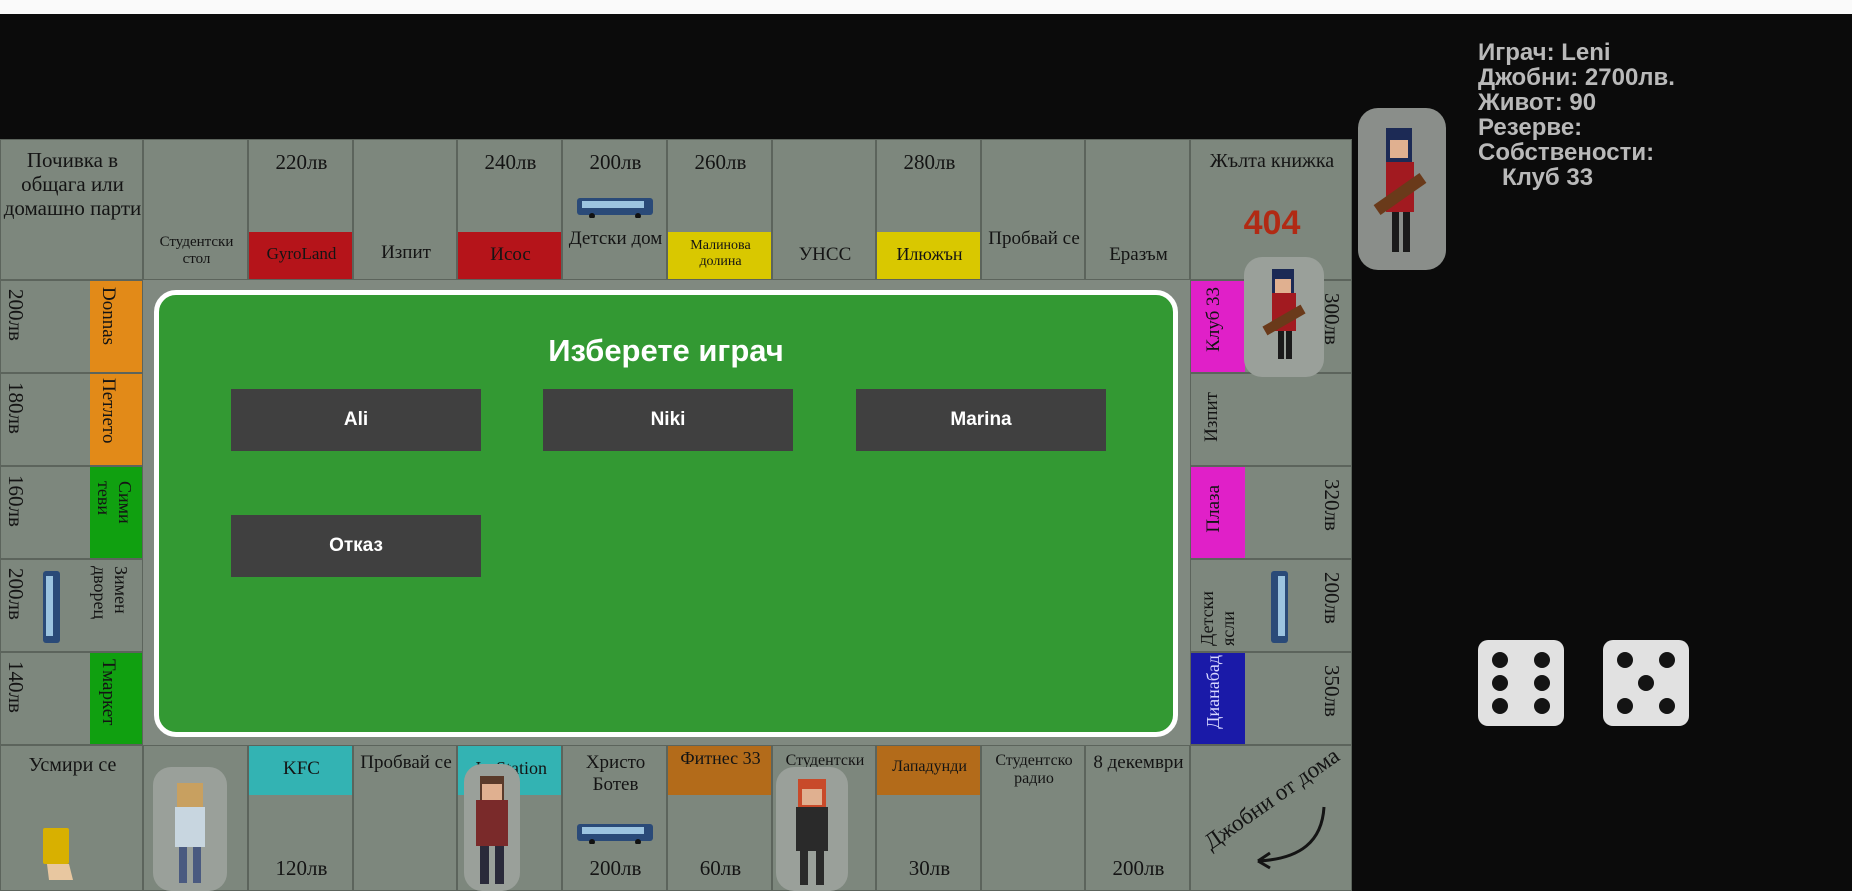 The image size is (1852, 891). What do you see at coordinates (1544, 52) in the screenshot?
I see `player-name: Играч: Leni` at bounding box center [1544, 52].